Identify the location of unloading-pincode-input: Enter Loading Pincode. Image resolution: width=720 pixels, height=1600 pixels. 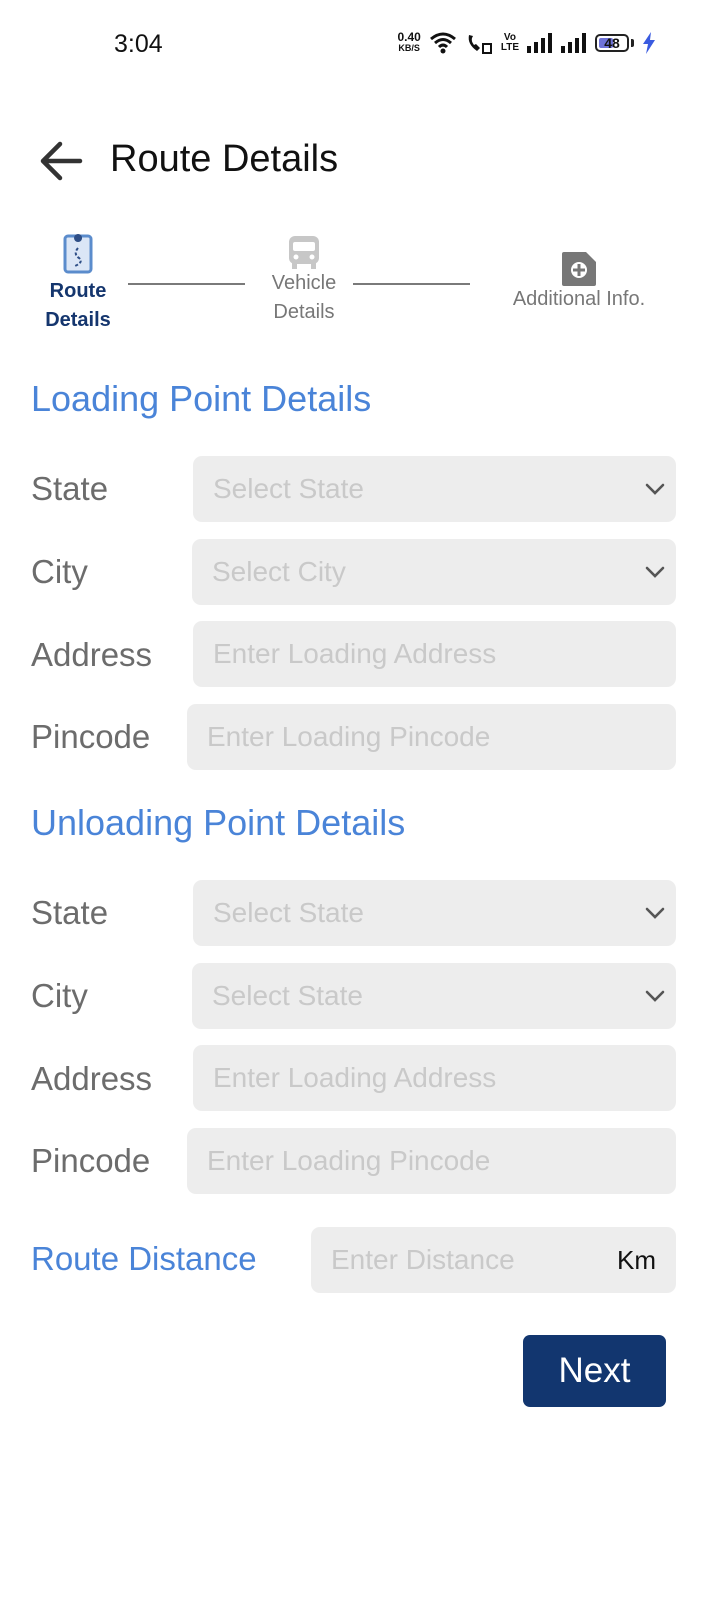
(431, 1161).